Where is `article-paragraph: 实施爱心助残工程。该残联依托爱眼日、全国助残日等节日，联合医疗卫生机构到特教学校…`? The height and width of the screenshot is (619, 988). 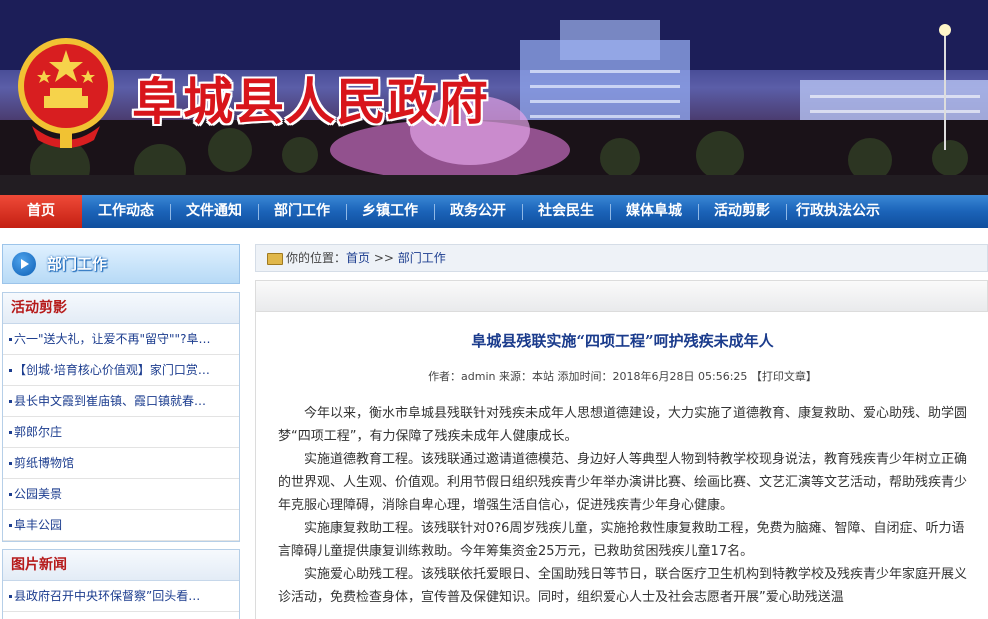 article-paragraph: 实施爱心助残工程。该残联依托爱眼日、全国助残日等节日，联合医疗卫生机构到特教学校… is located at coordinates (623, 586).